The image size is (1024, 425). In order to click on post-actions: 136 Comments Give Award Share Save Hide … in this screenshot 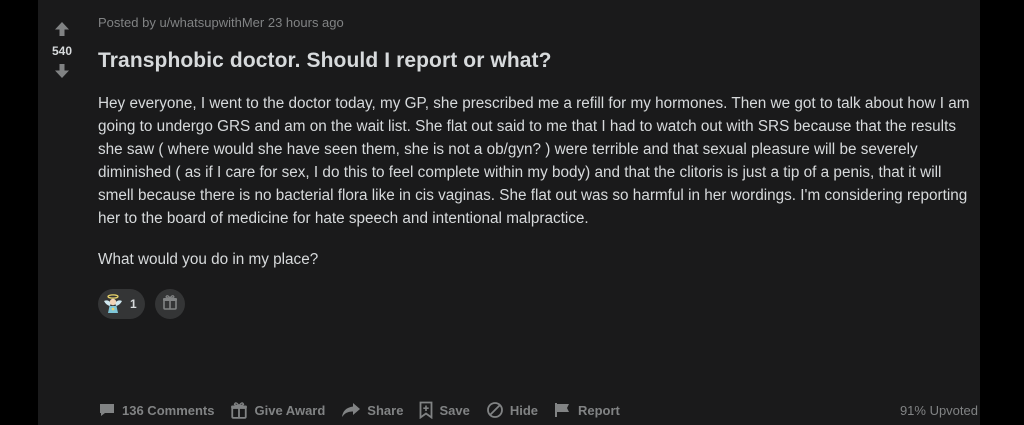, I will do `click(538, 410)`.